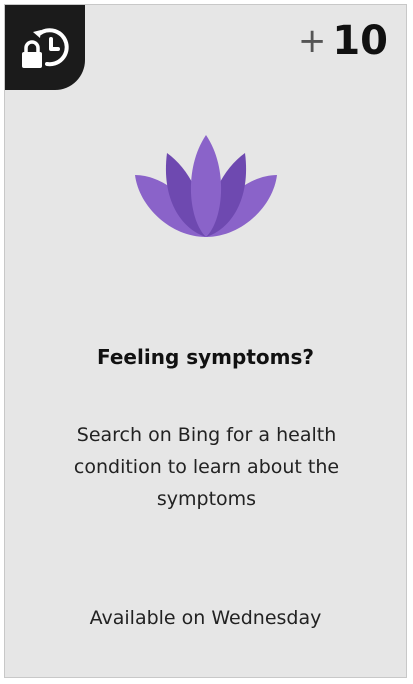  I want to click on card-title: Feeling symptoms?, so click(205, 357).